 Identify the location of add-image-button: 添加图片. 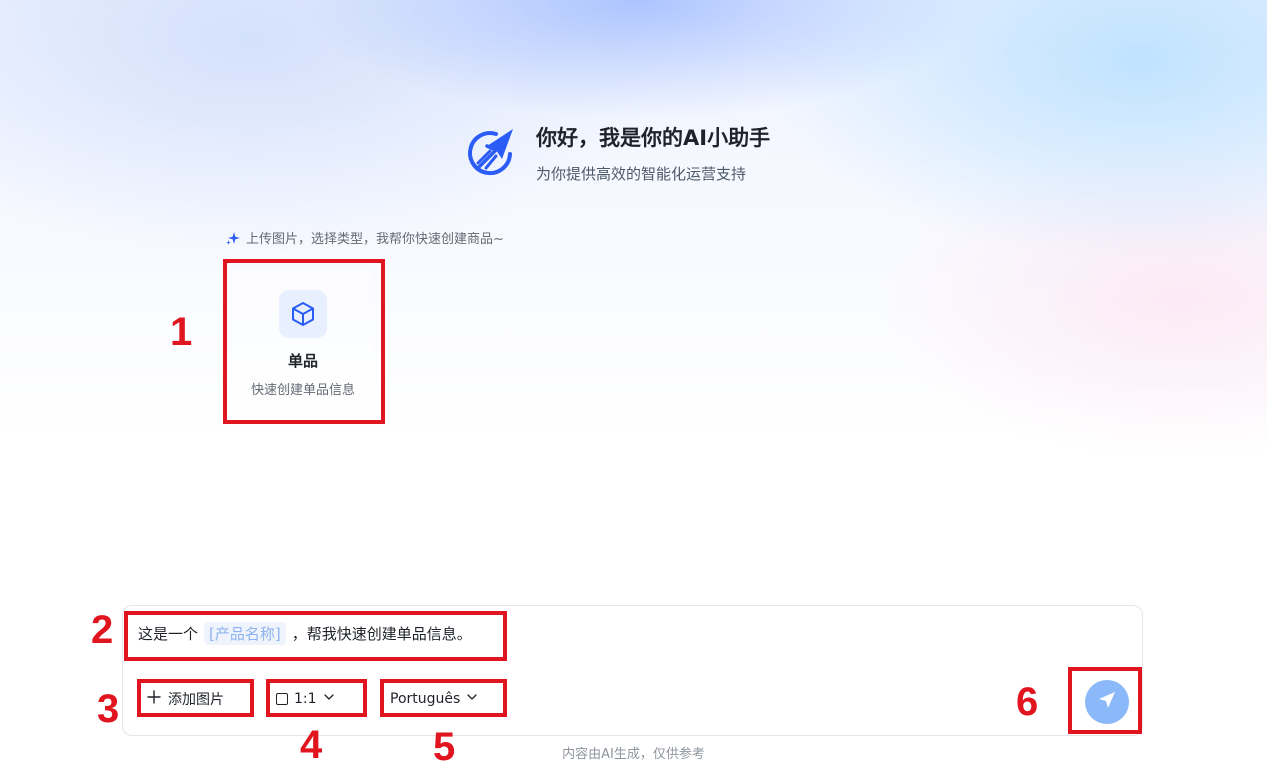
(185, 699).